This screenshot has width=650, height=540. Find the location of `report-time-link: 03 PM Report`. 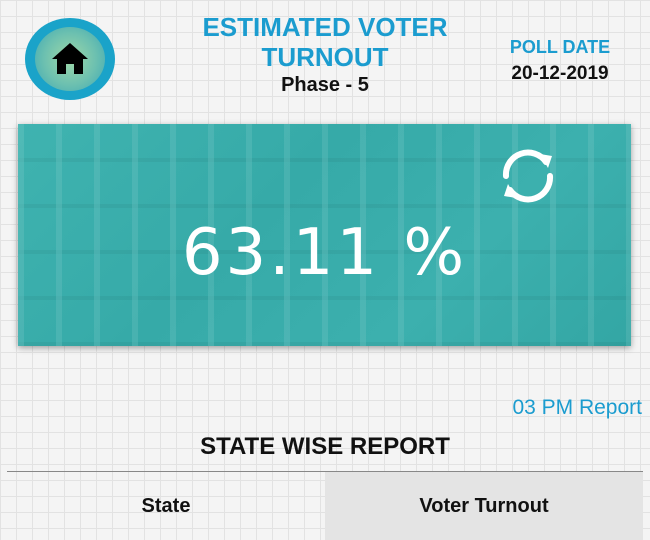

report-time-link: 03 PM Report is located at coordinates (577, 408).